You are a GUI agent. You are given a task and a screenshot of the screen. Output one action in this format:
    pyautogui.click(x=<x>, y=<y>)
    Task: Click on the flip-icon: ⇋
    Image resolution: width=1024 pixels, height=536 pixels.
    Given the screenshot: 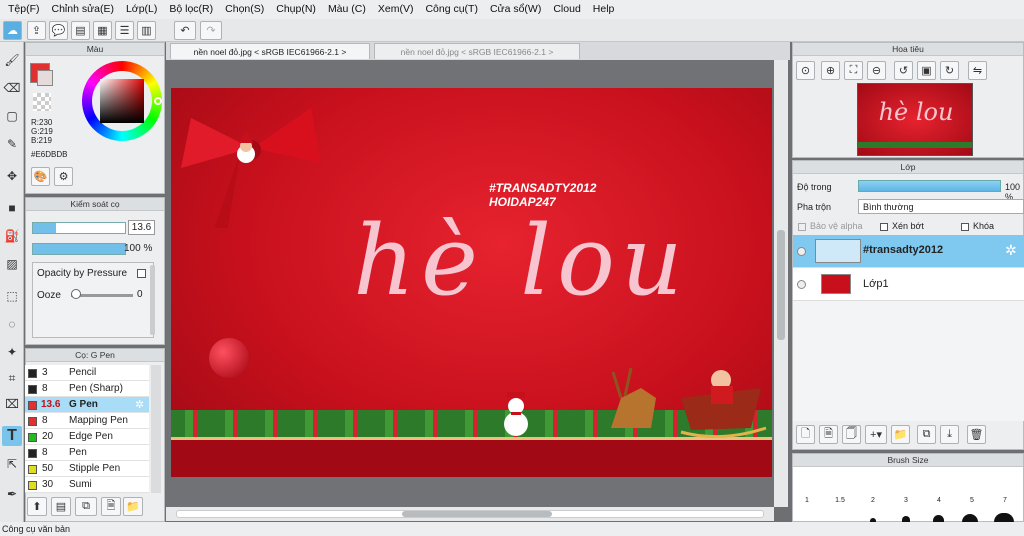 What is the action you would take?
    pyautogui.click(x=977, y=70)
    